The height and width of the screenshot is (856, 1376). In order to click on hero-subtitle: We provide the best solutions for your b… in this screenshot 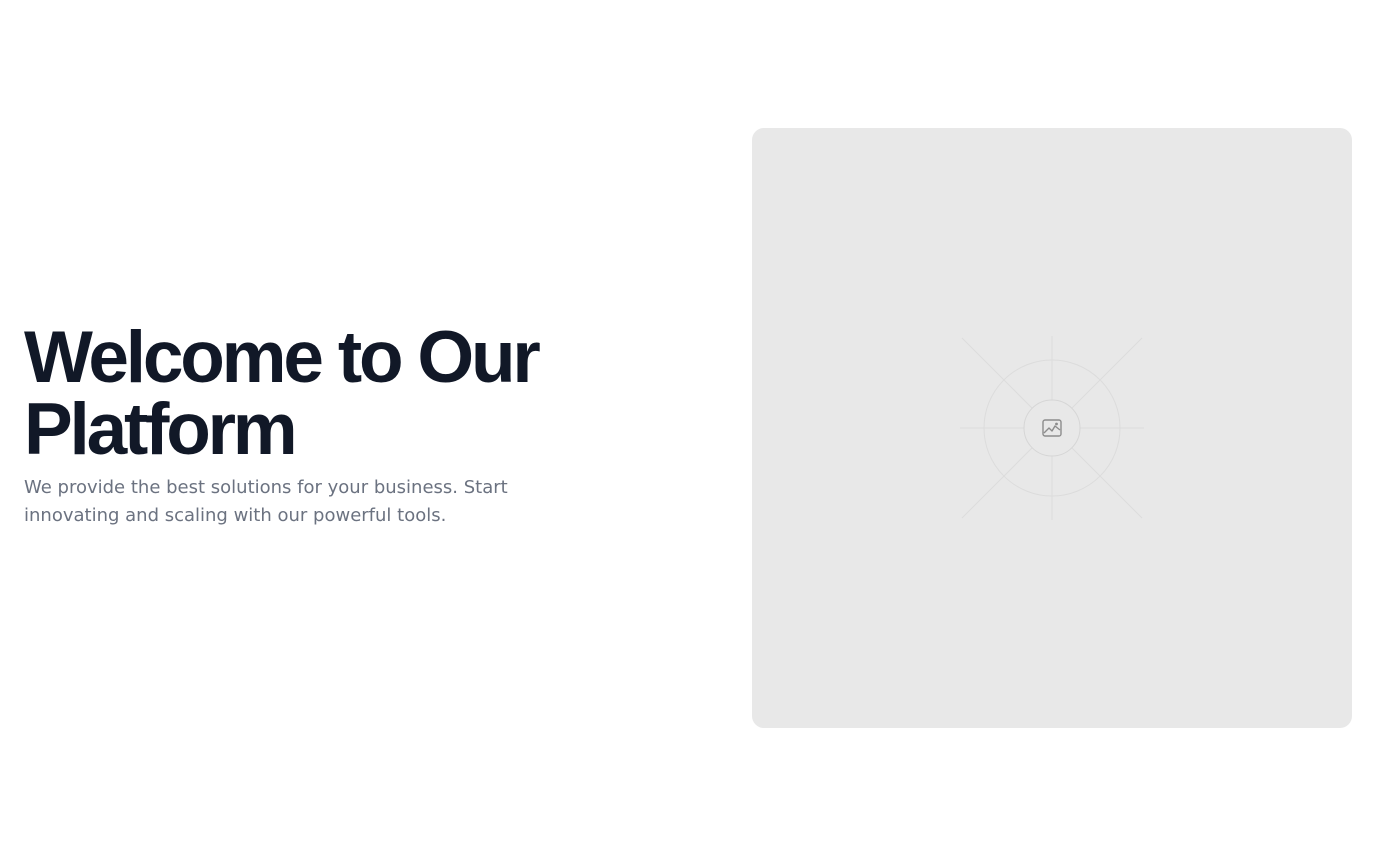, I will do `click(266, 501)`.